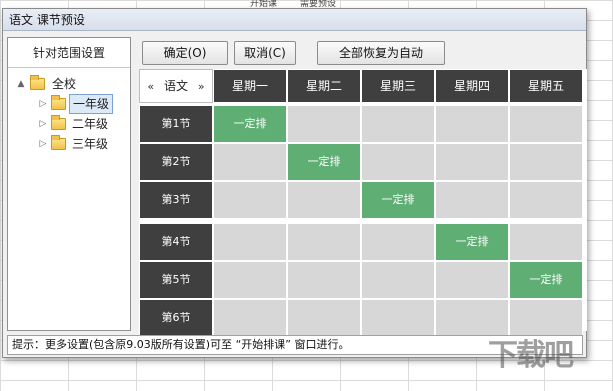 The width and height of the screenshot is (613, 391). I want to click on day-header: 星期一, so click(250, 86).